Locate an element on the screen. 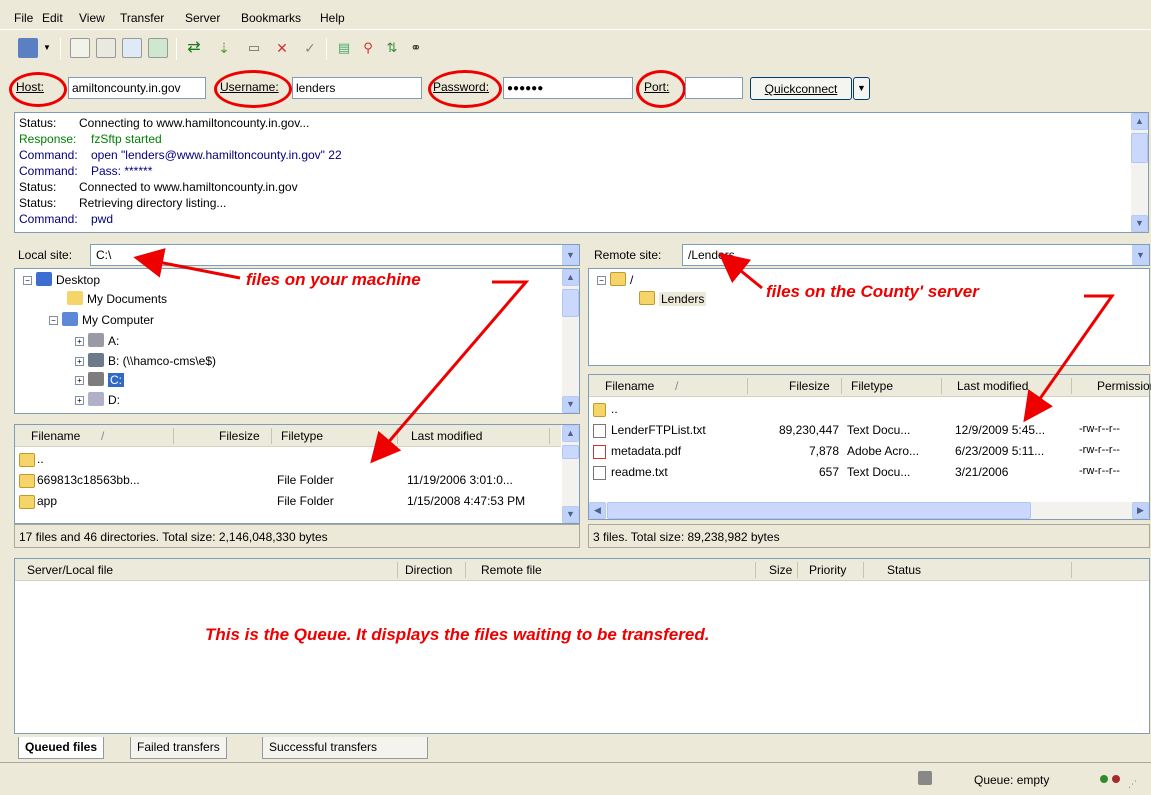 The width and height of the screenshot is (1151, 795). arrow-to-remote-path is located at coordinates (740, 271).